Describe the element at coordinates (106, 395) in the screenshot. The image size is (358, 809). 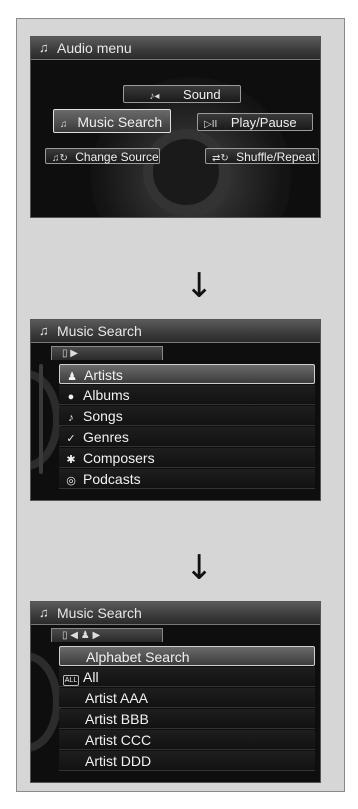
I see `list-item-label: Albums` at that location.